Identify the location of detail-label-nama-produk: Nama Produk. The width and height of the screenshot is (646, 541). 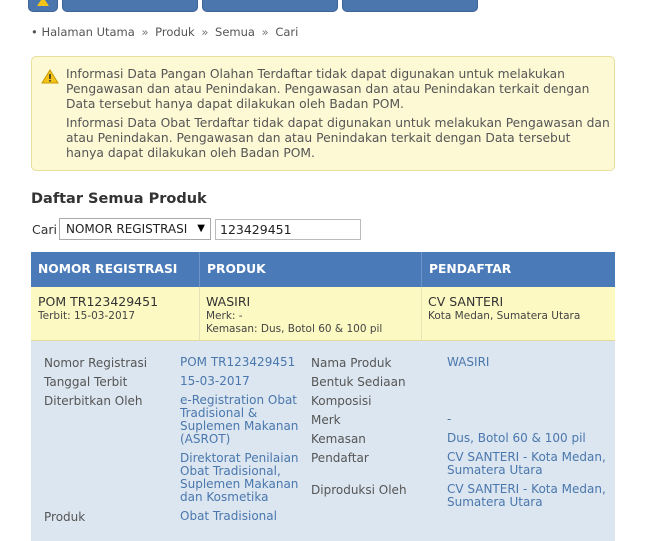
(351, 363).